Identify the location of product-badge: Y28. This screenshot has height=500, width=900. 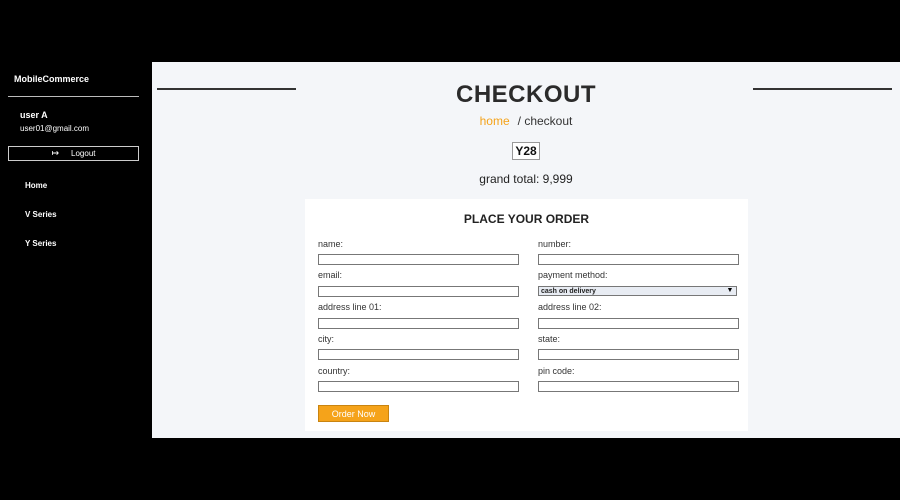
(526, 151).